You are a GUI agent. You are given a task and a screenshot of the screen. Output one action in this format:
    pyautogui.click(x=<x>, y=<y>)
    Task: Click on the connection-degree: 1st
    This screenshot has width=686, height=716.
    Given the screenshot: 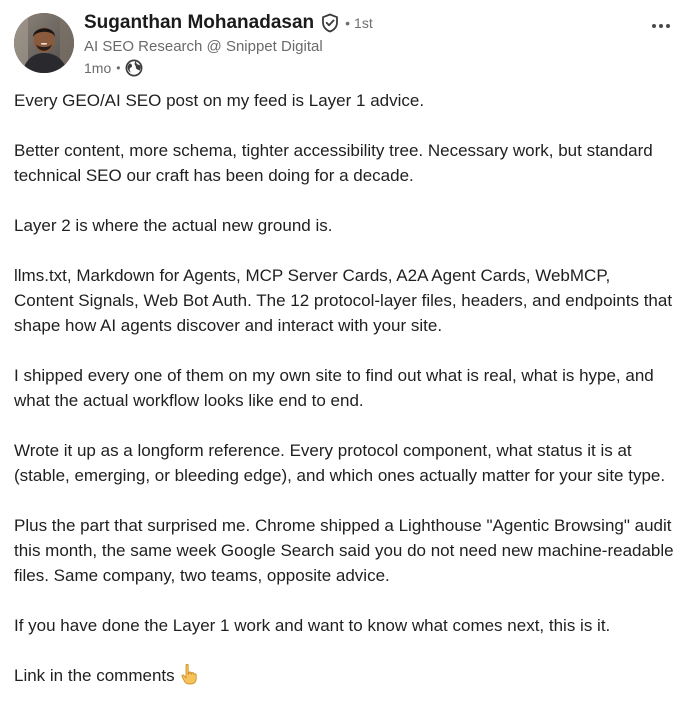 What is the action you would take?
    pyautogui.click(x=363, y=23)
    